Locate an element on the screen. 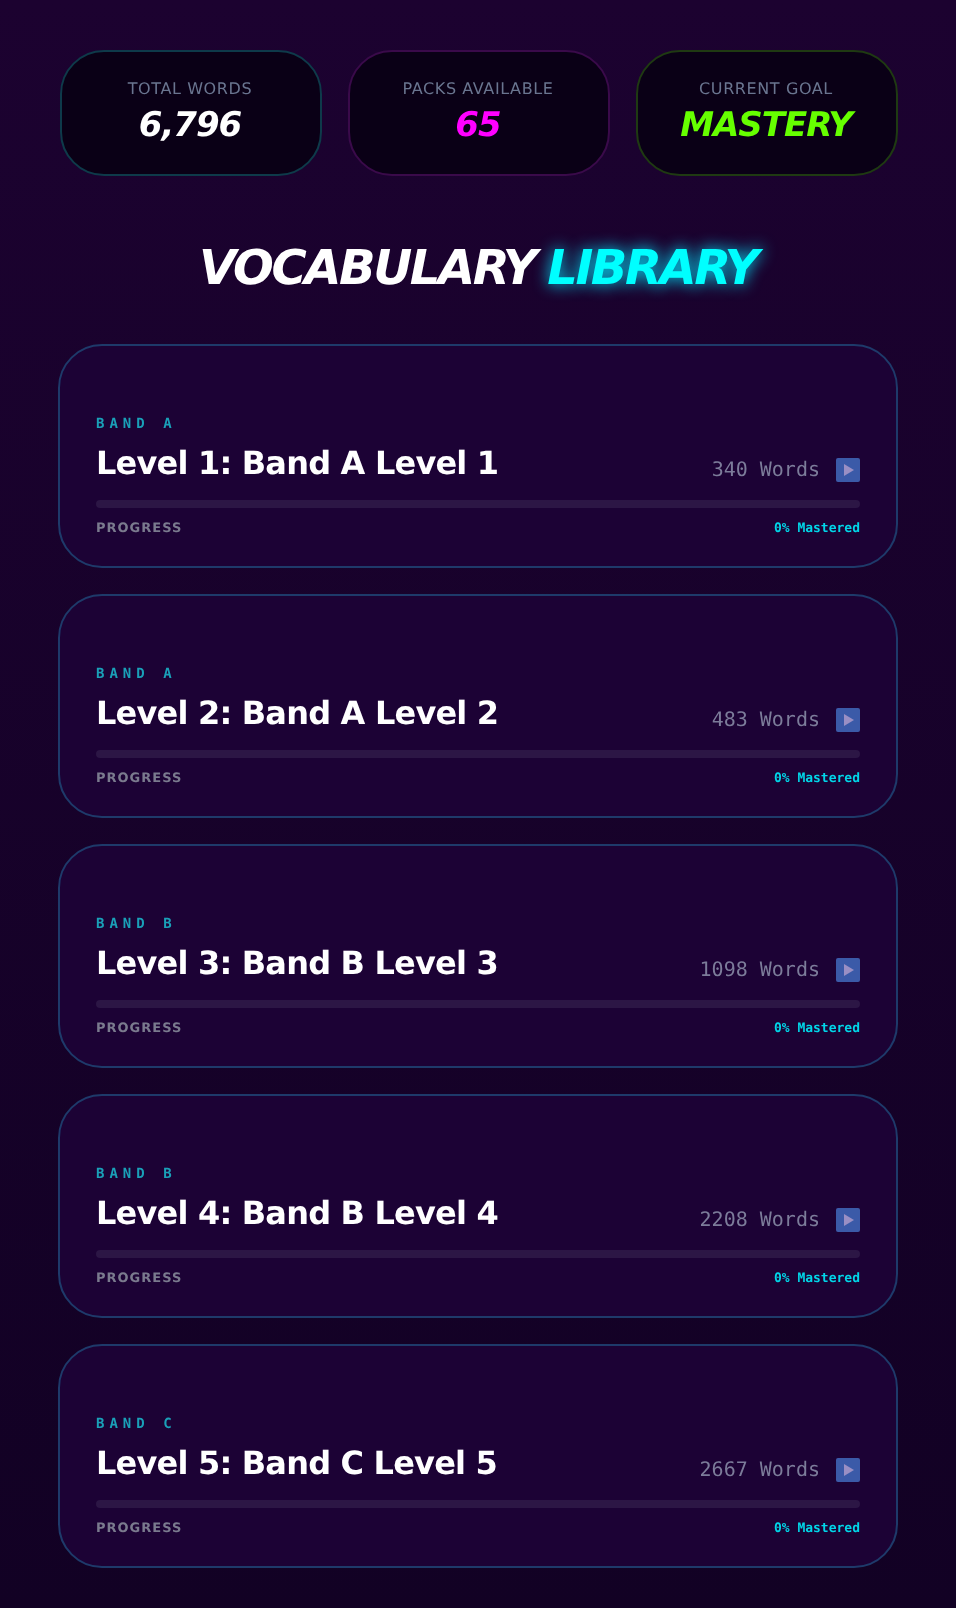 Image resolution: width=956 pixels, height=1608 pixels. word-count: 2208 Words is located at coordinates (759, 1220).